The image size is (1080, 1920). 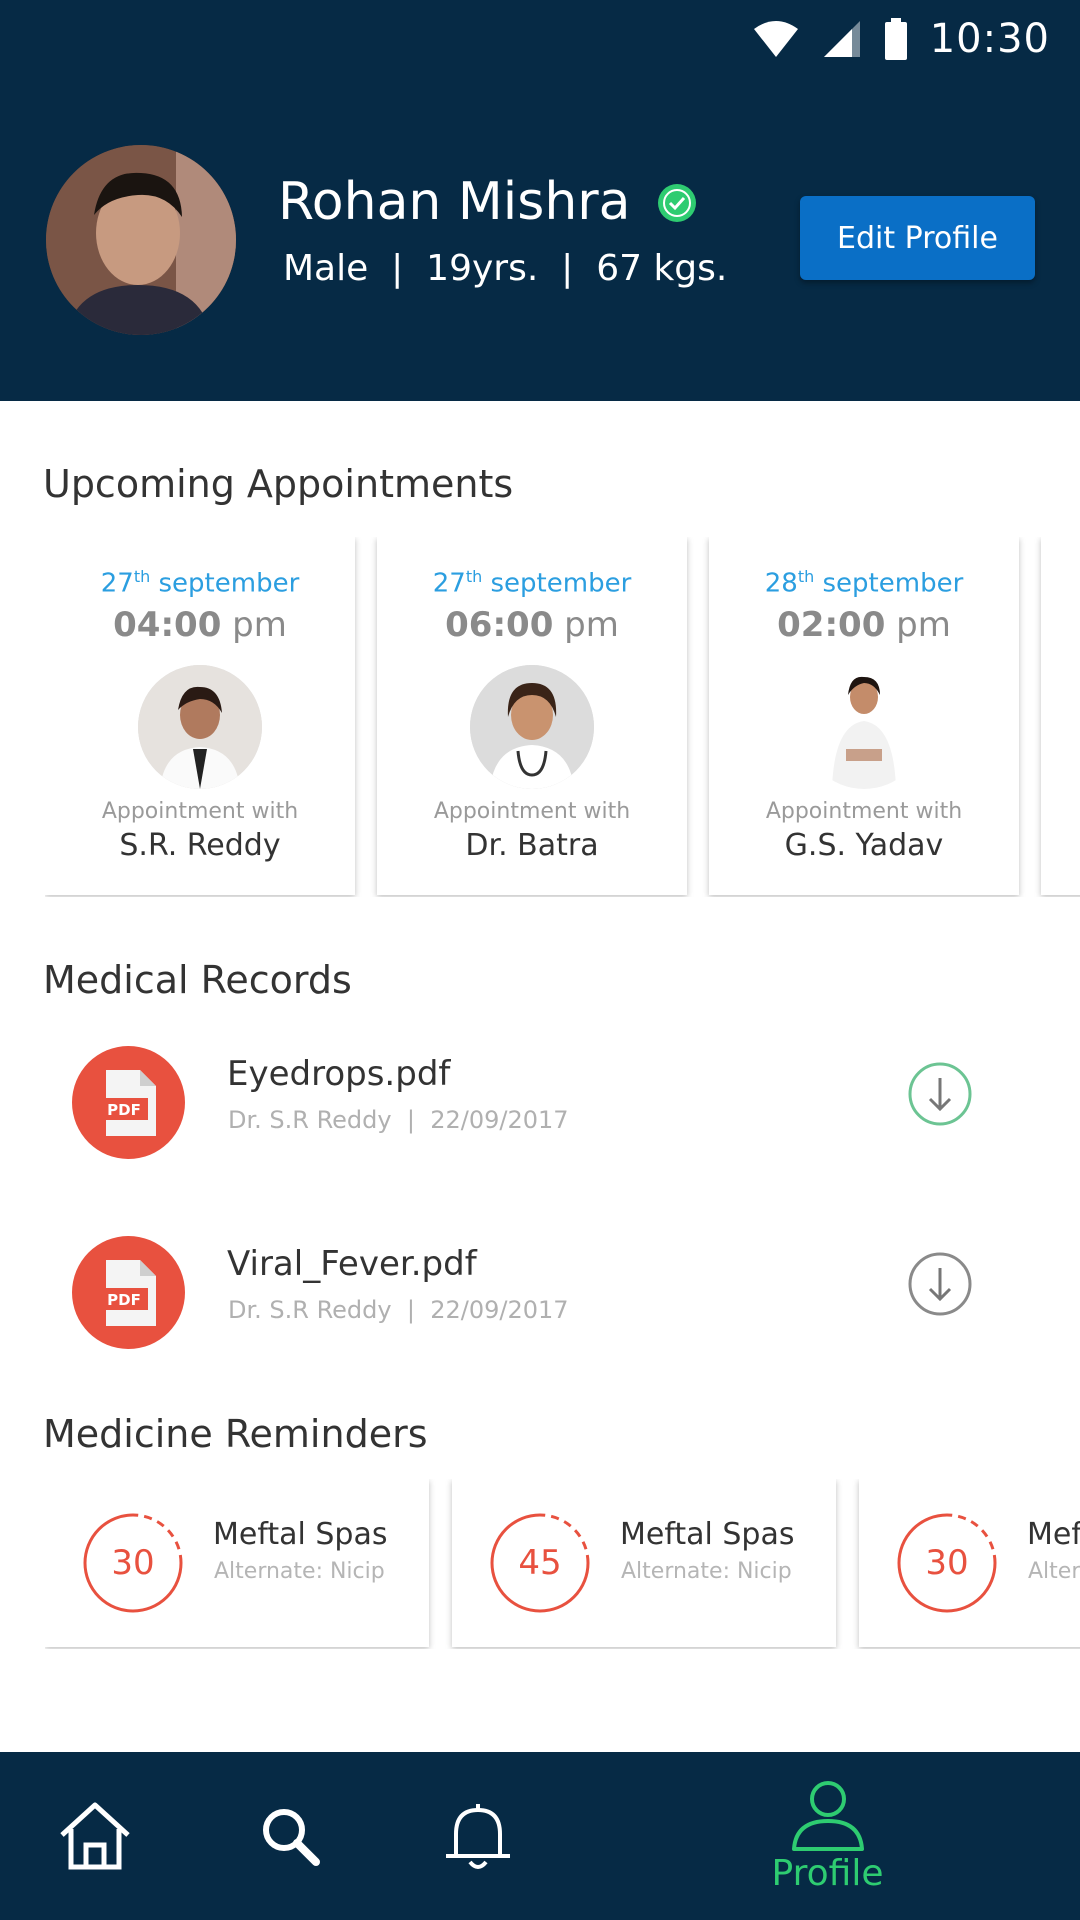 I want to click on user-meta: Male | 19yrs. | 67 kgs., so click(x=505, y=268).